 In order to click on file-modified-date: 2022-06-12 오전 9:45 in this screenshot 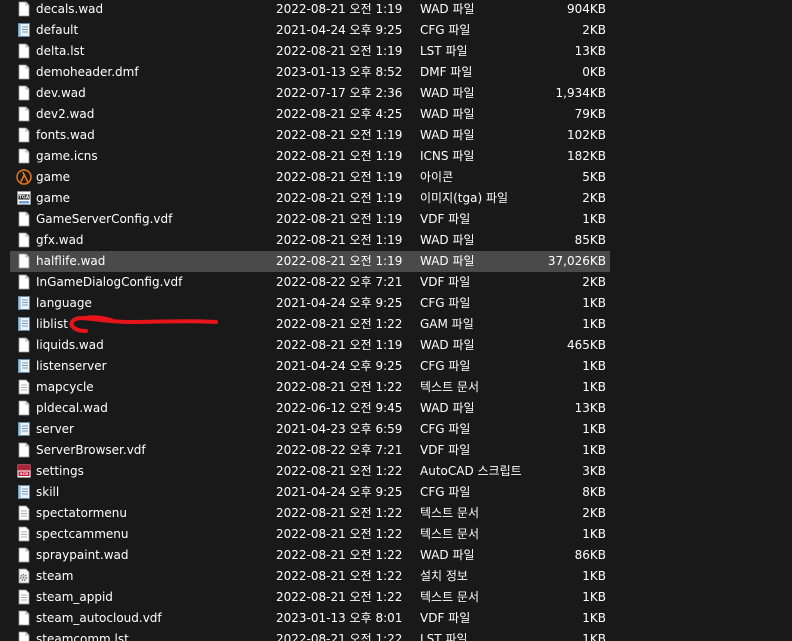, I will do `click(339, 408)`.